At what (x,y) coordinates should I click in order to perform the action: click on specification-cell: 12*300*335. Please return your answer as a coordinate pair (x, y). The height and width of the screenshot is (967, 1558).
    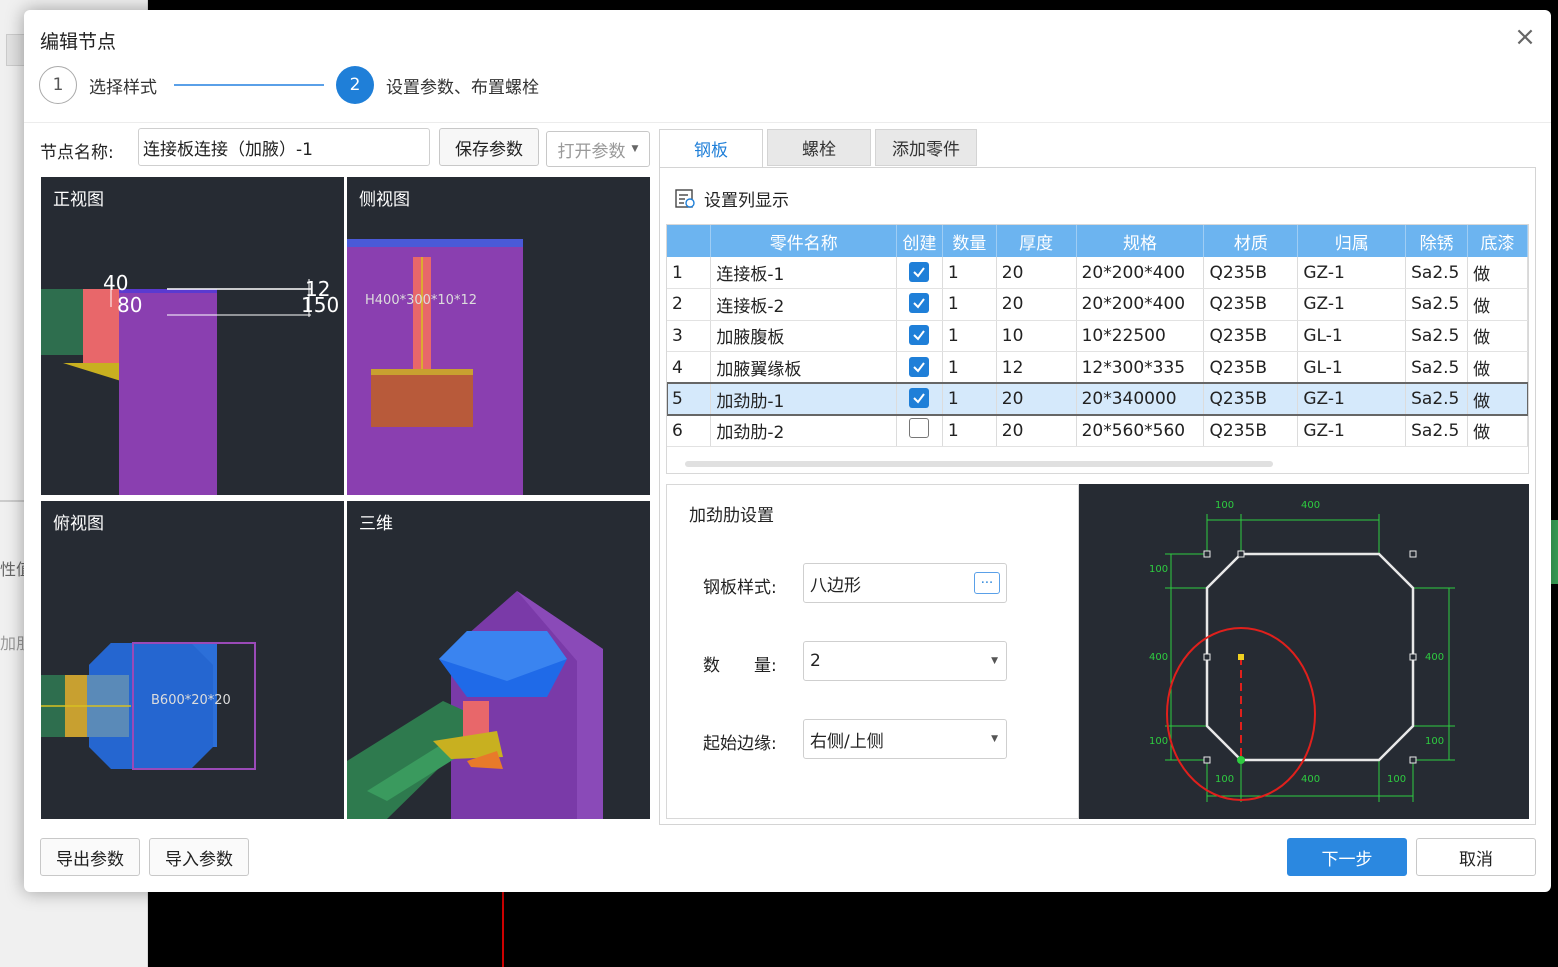
    Looking at the image, I should click on (1140, 367).